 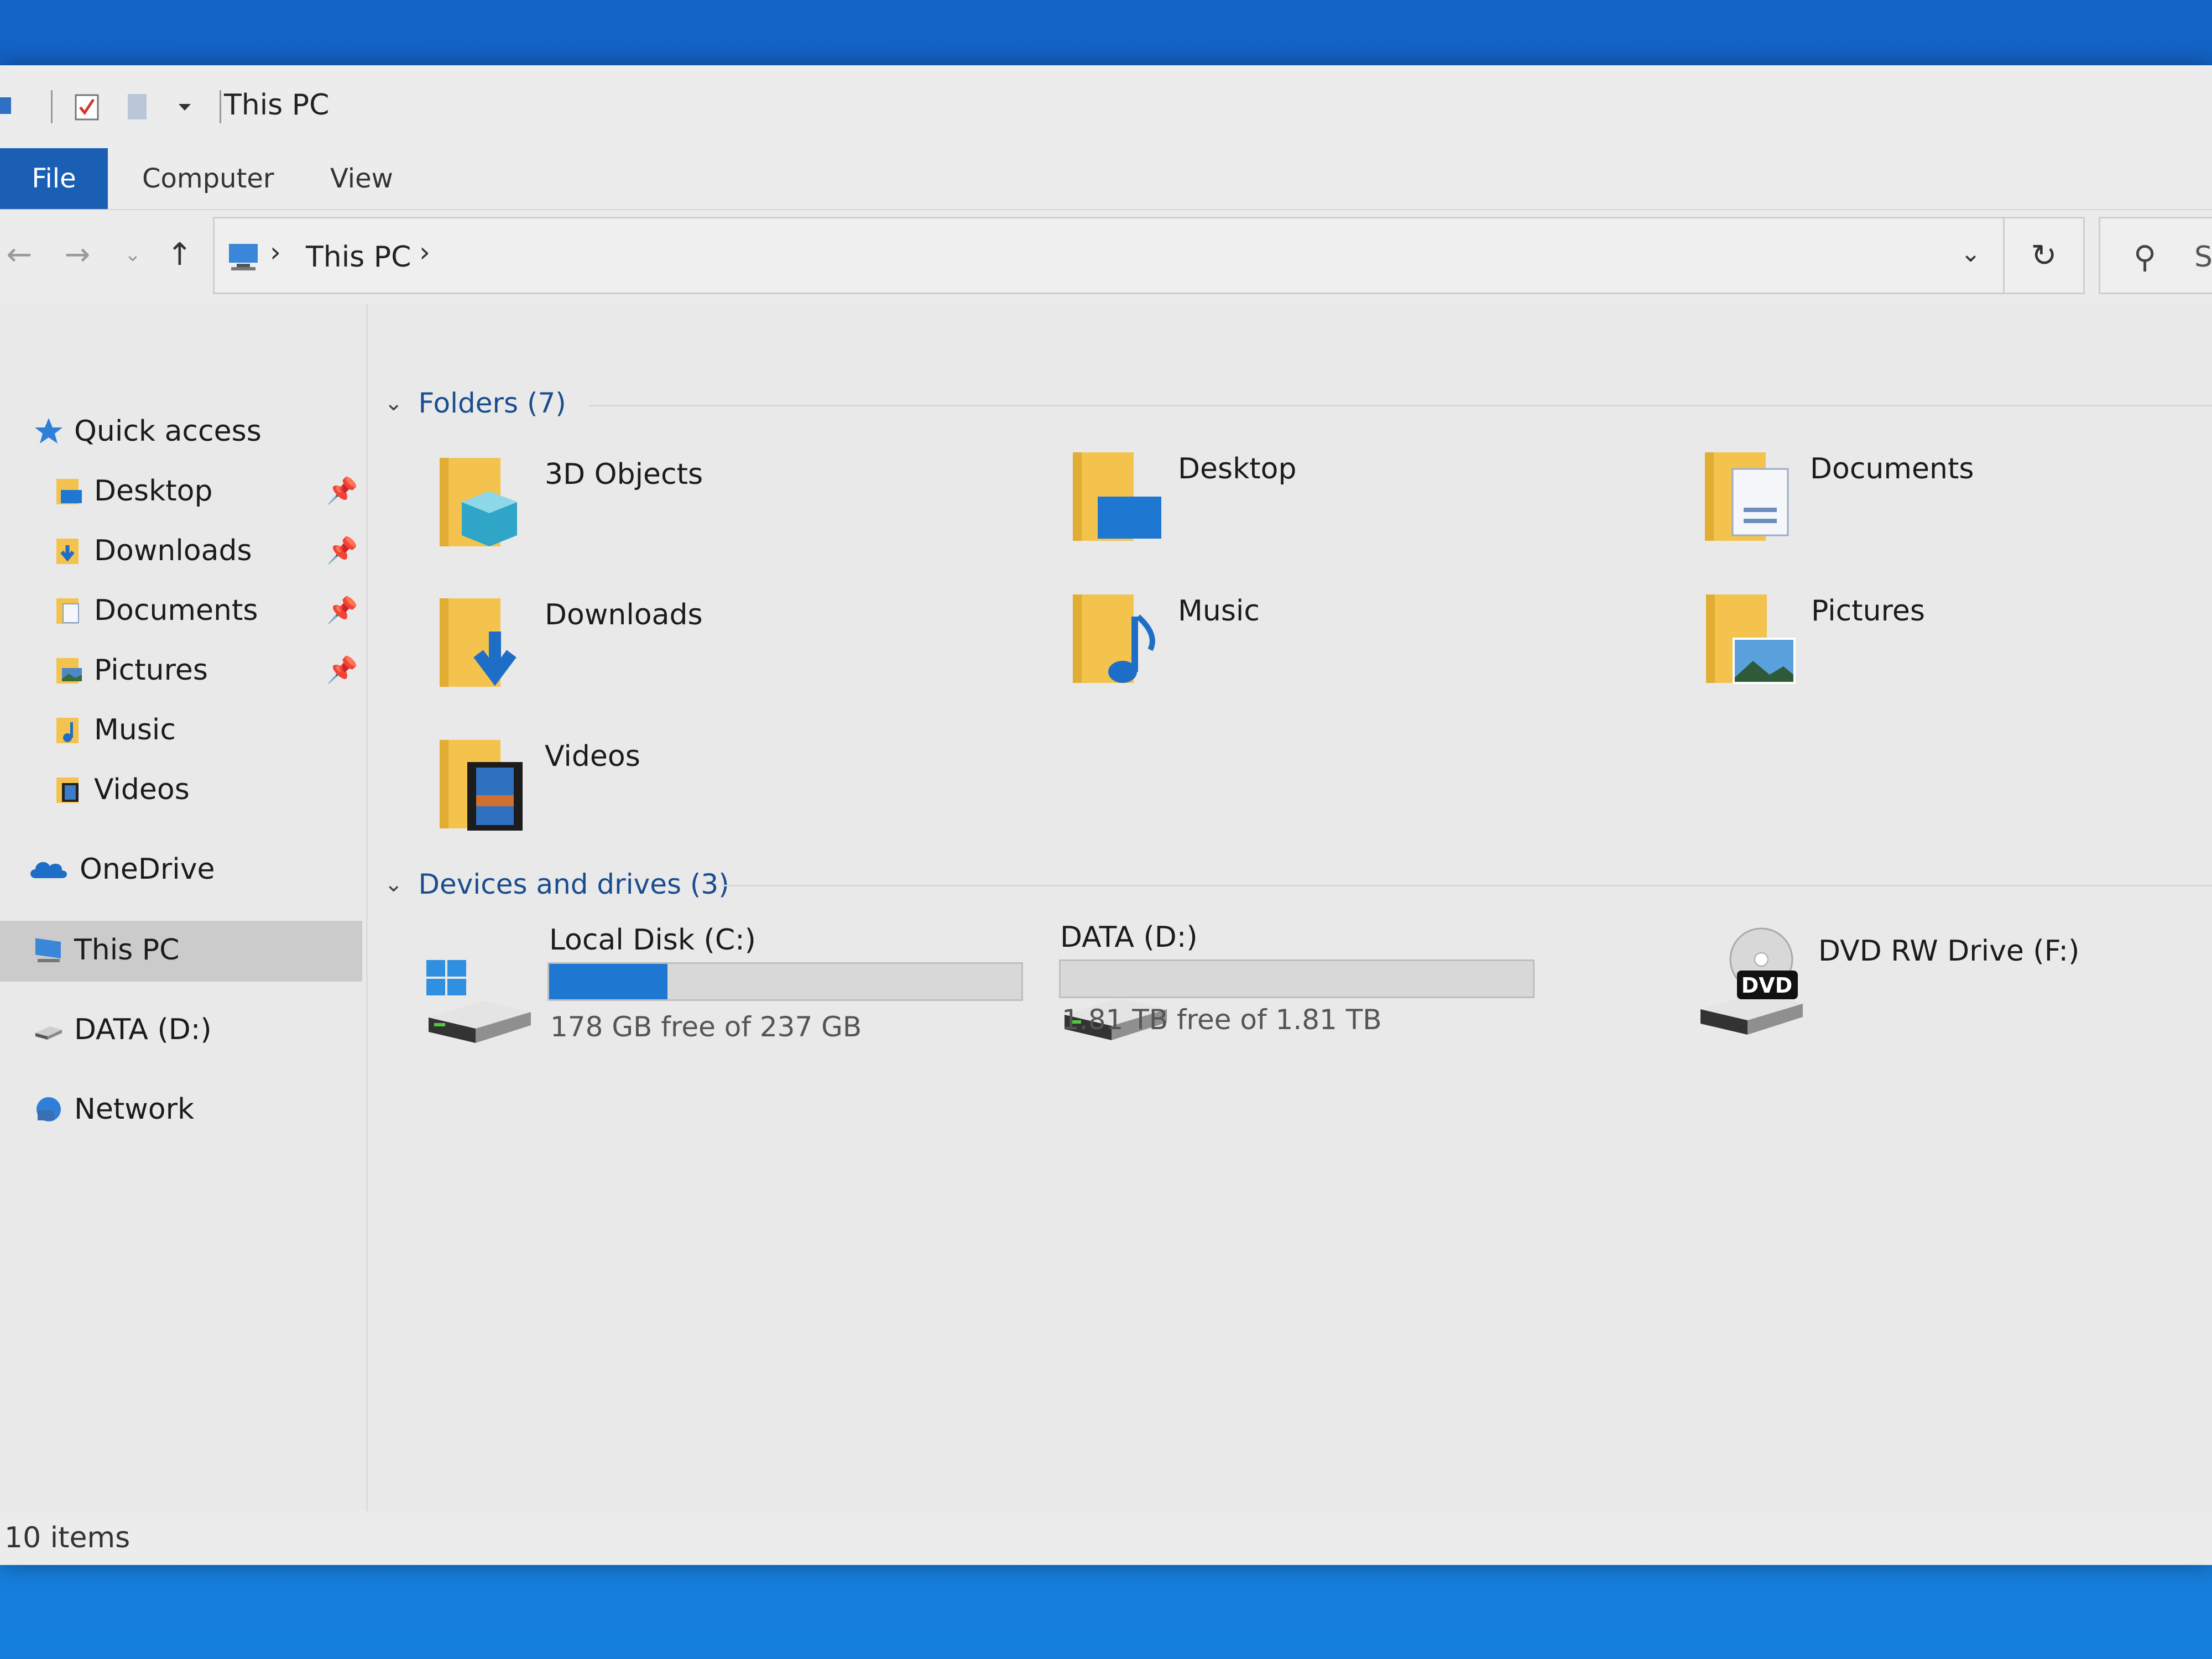 What do you see at coordinates (2203, 258) in the screenshot?
I see `search-placeholder: S` at bounding box center [2203, 258].